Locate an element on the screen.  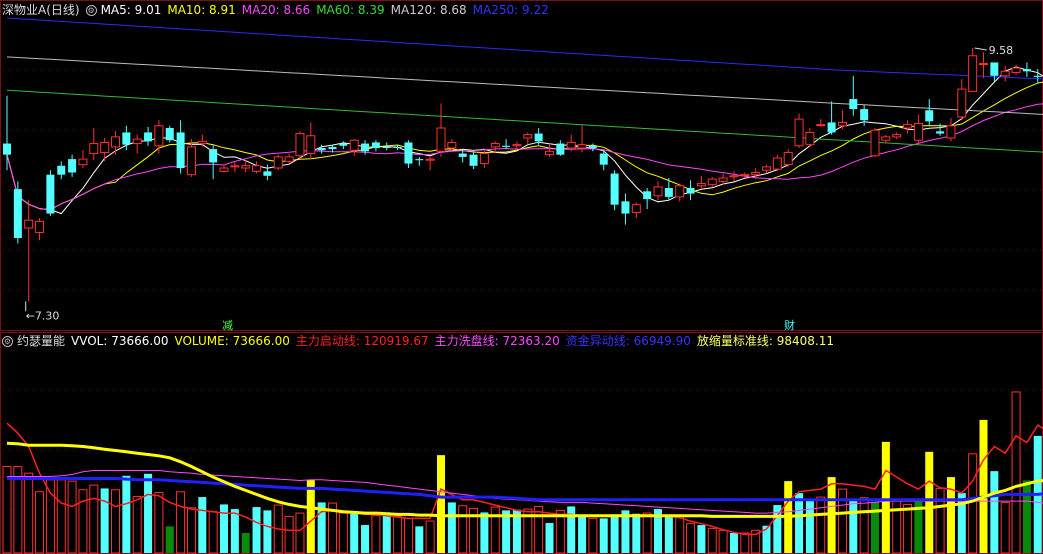
ma250-label: MA250: 9.22 is located at coordinates (510, 10).